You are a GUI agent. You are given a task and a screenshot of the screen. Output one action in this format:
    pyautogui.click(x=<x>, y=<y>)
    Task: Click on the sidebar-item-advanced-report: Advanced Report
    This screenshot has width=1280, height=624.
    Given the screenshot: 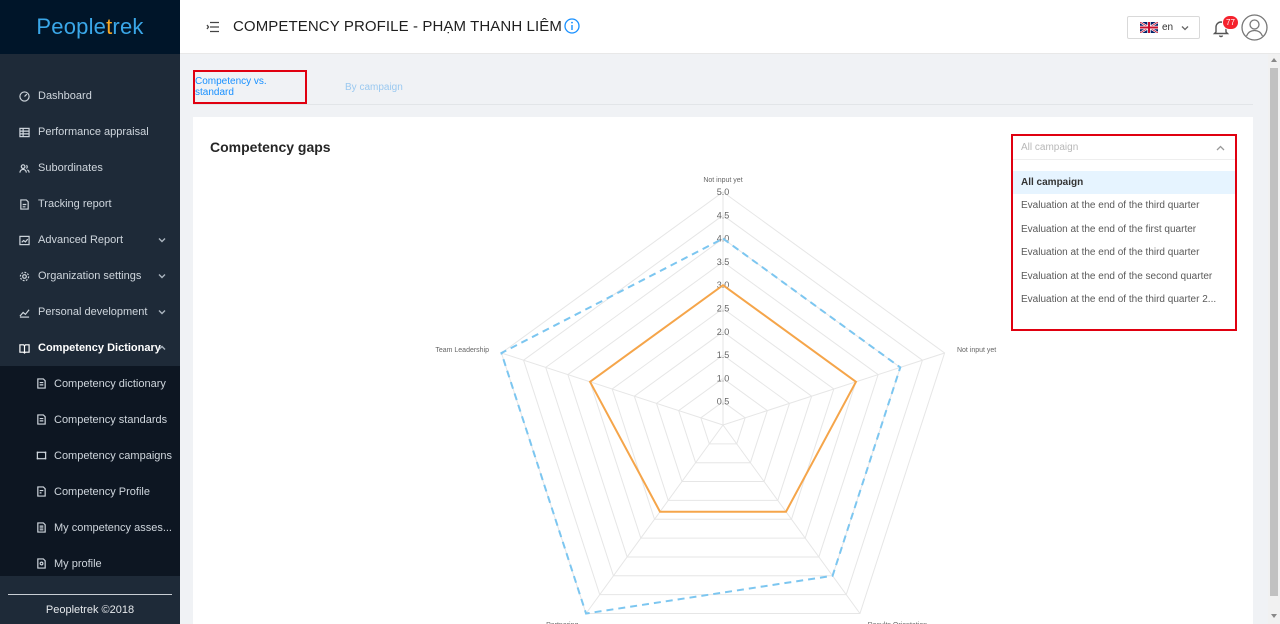 What is the action you would take?
    pyautogui.click(x=90, y=240)
    